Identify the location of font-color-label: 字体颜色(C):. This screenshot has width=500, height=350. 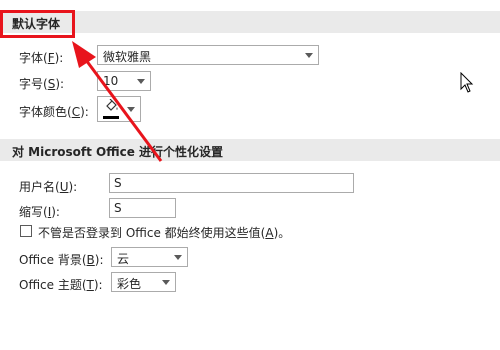
(54, 112).